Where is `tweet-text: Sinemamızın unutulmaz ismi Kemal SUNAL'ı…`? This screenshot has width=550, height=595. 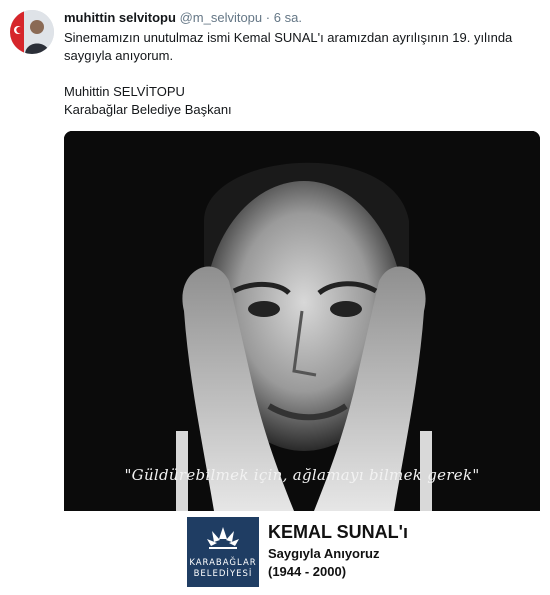
tweet-text: Sinemamızın unutulmaz ismi Kemal SUNAL'ı… is located at coordinates (299, 74).